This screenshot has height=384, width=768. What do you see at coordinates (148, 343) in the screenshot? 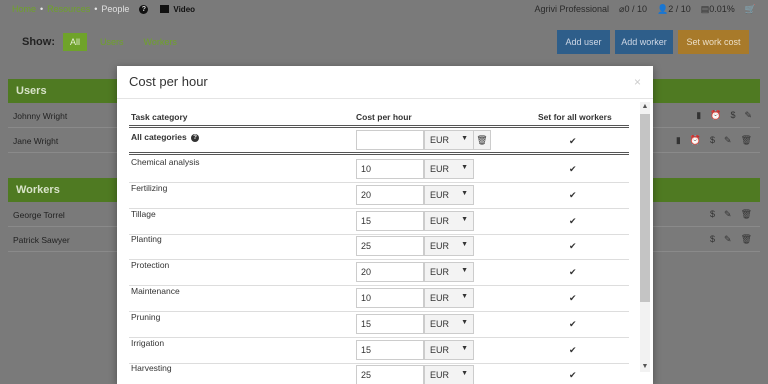
I see `category-label: Irrigation` at bounding box center [148, 343].